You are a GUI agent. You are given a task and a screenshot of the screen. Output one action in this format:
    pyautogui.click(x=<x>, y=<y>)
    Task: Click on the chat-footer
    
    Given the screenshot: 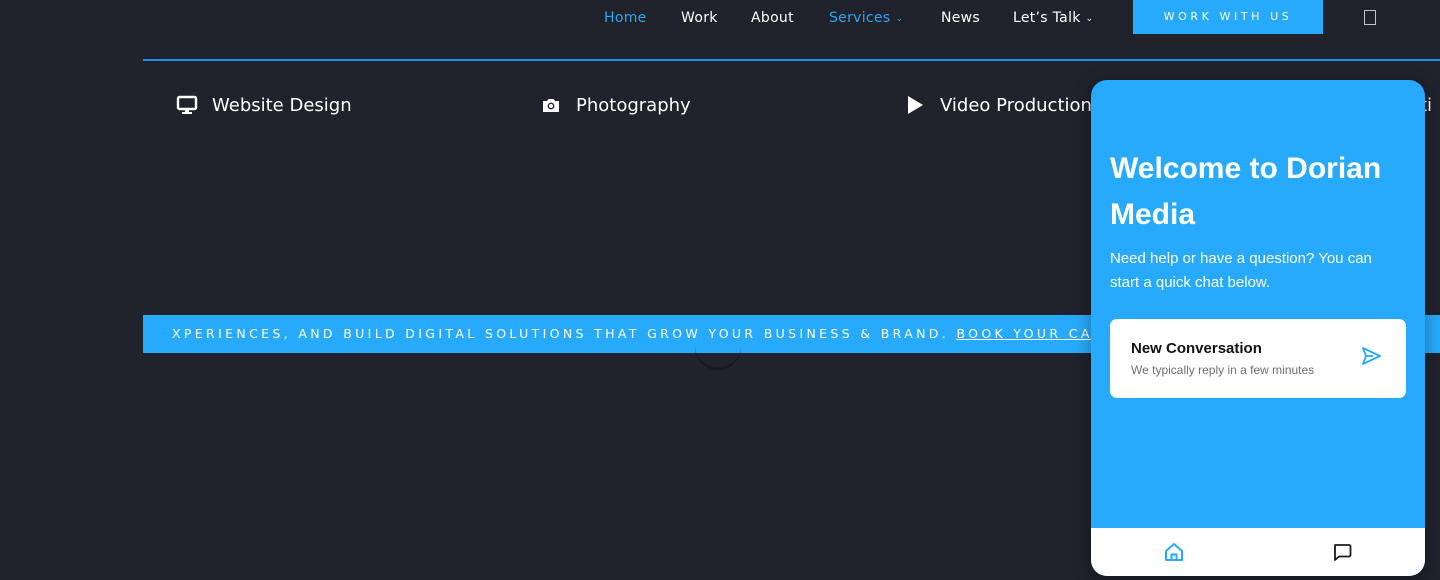 What is the action you would take?
    pyautogui.click(x=1258, y=552)
    